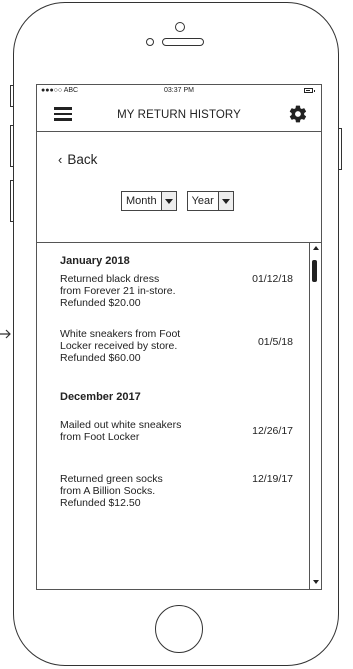 This screenshot has height=669, width=353. Describe the element at coordinates (5, 334) in the screenshot. I see `arrow-right-icon` at that location.